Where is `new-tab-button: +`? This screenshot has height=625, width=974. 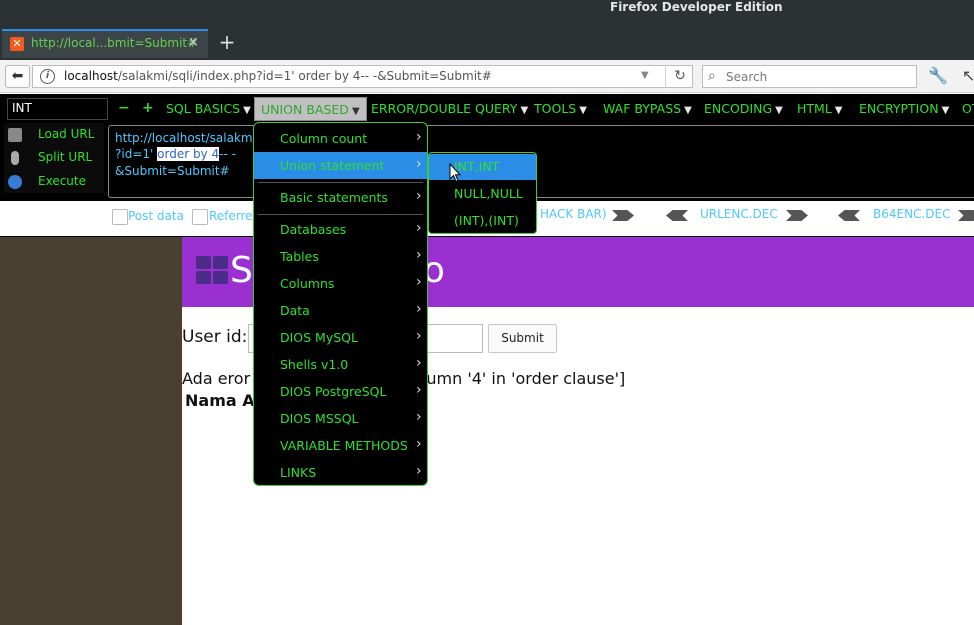 new-tab-button: + is located at coordinates (227, 42).